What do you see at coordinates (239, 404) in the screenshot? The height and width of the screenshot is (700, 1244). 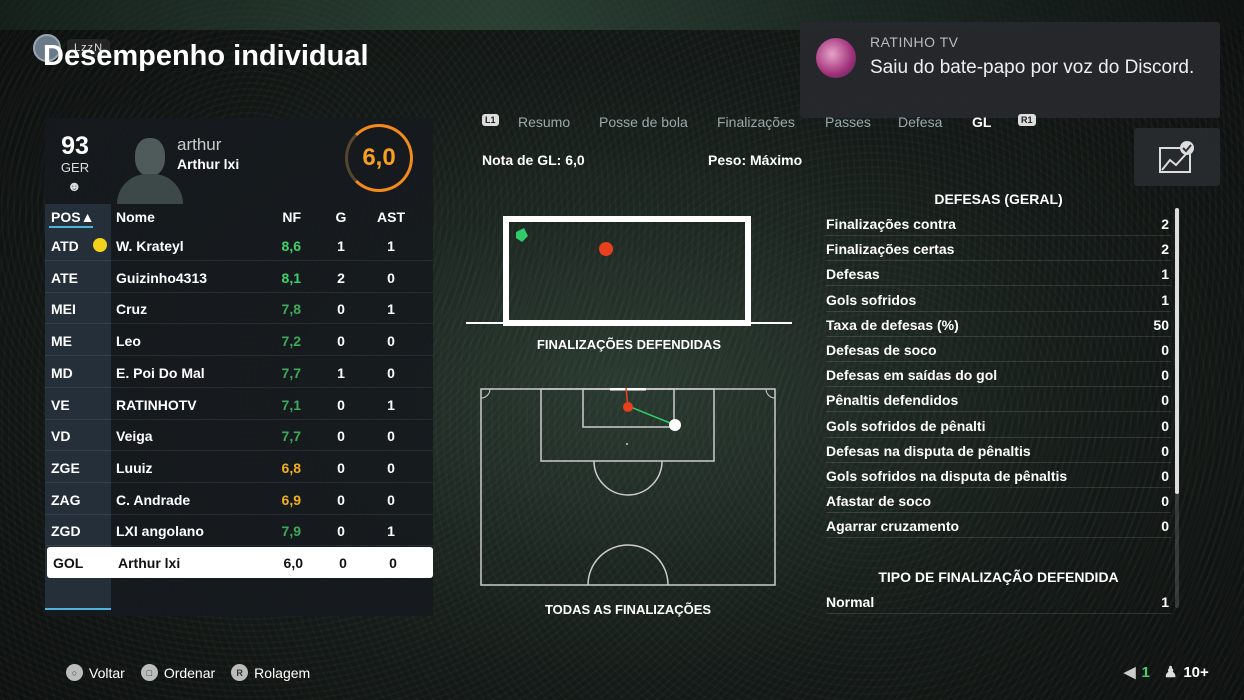 I see `table-row: VE RATINHOTV 7,1 0 1` at bounding box center [239, 404].